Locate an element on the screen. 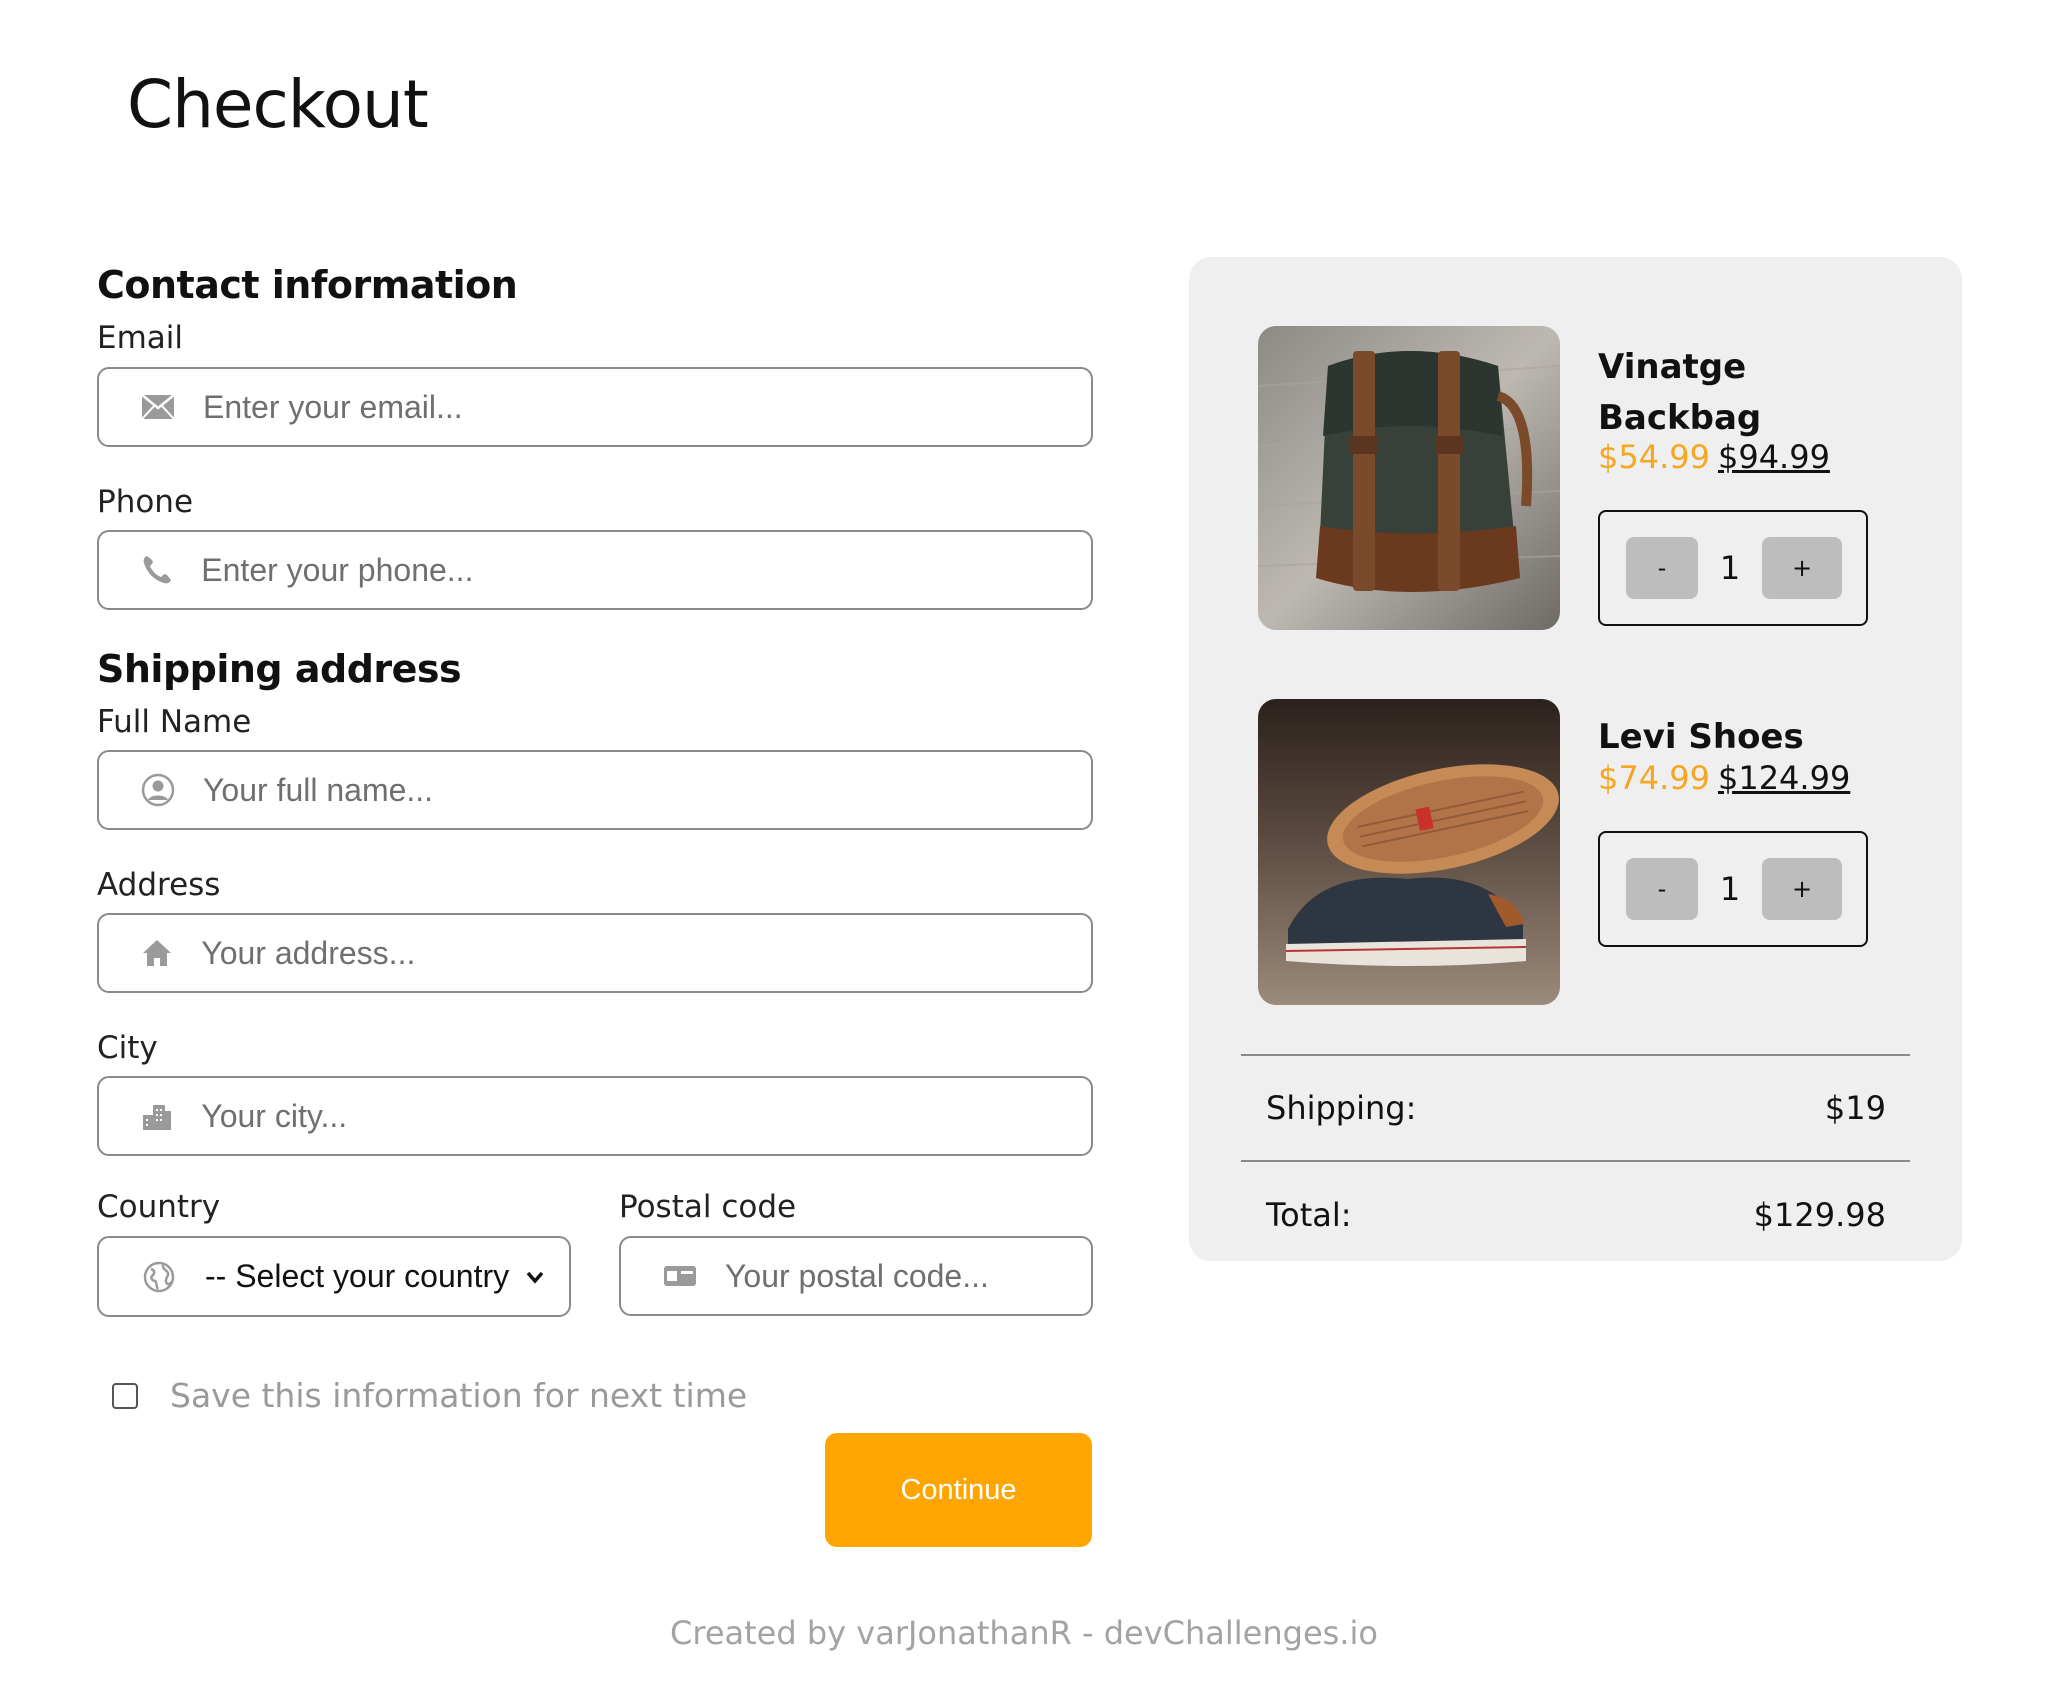 This screenshot has height=1688, width=2048. city-input is located at coordinates (646, 1116).